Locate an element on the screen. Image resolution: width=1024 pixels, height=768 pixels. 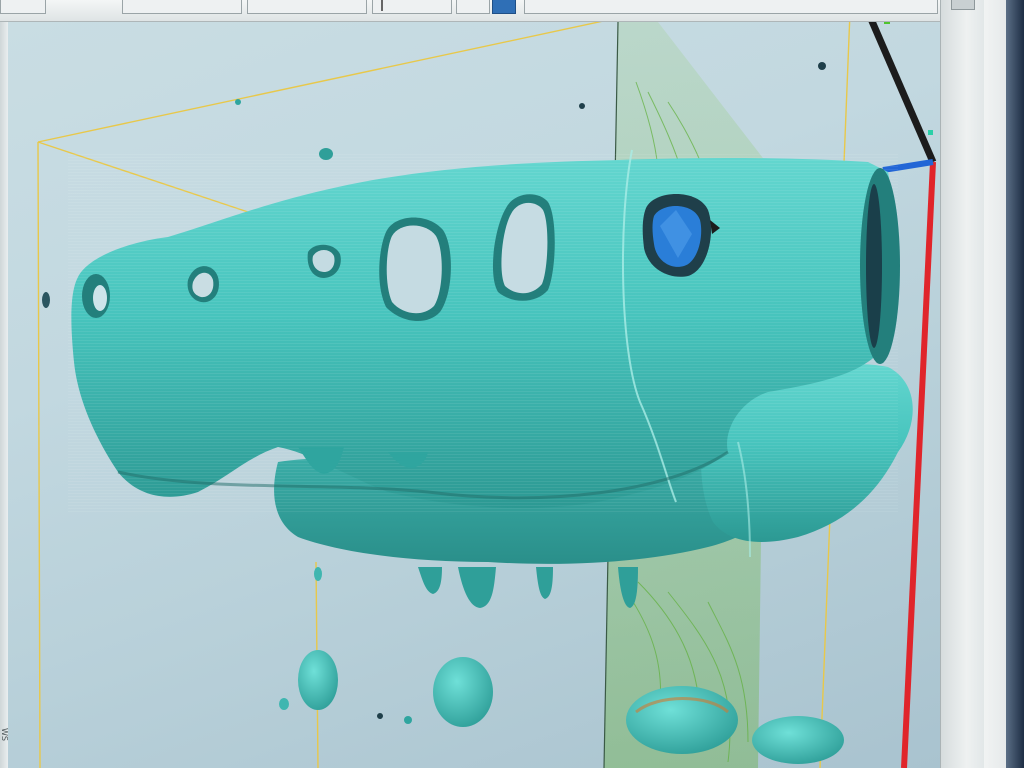
vertical-scrollbar is located at coordinates (962, 384).